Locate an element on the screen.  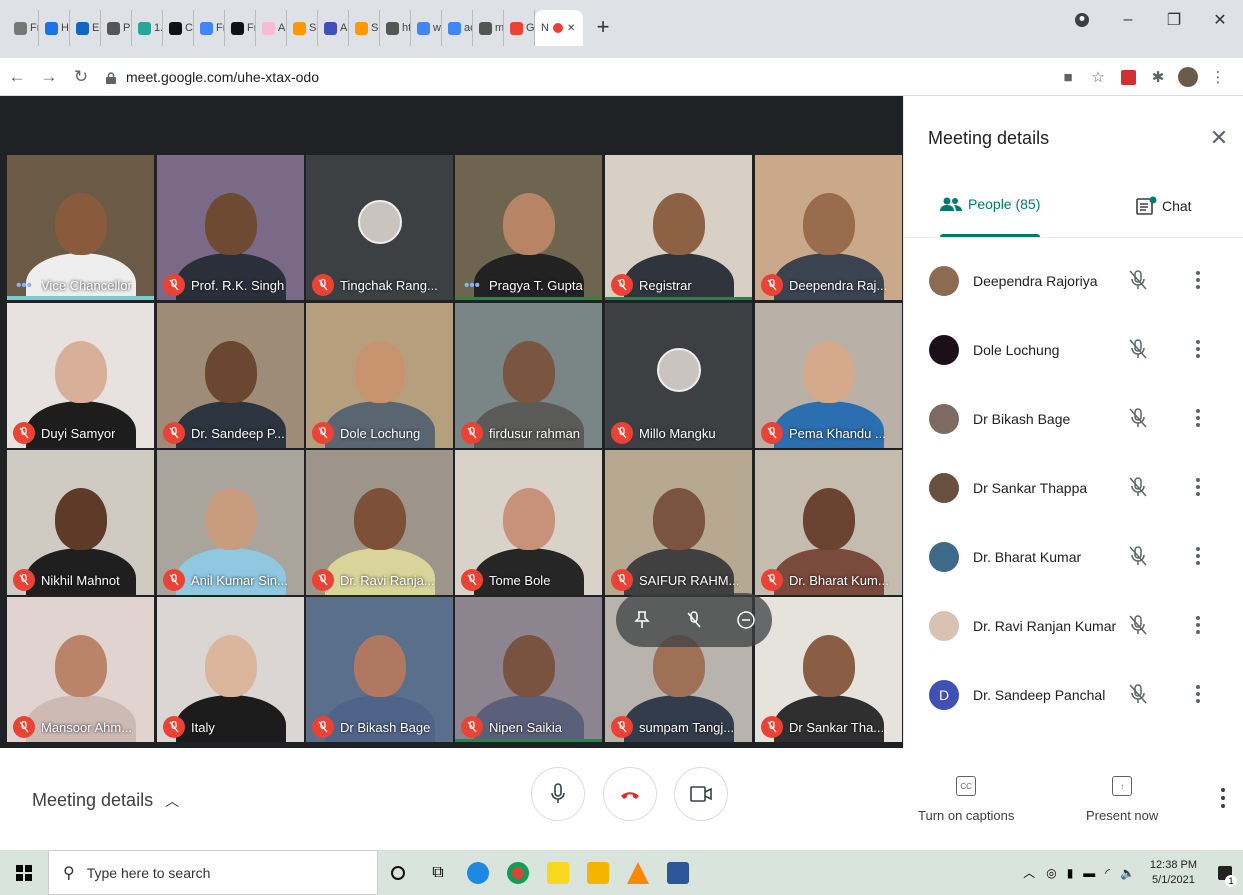
close-tab-icon: ✕ is located at coordinates (571, 28).